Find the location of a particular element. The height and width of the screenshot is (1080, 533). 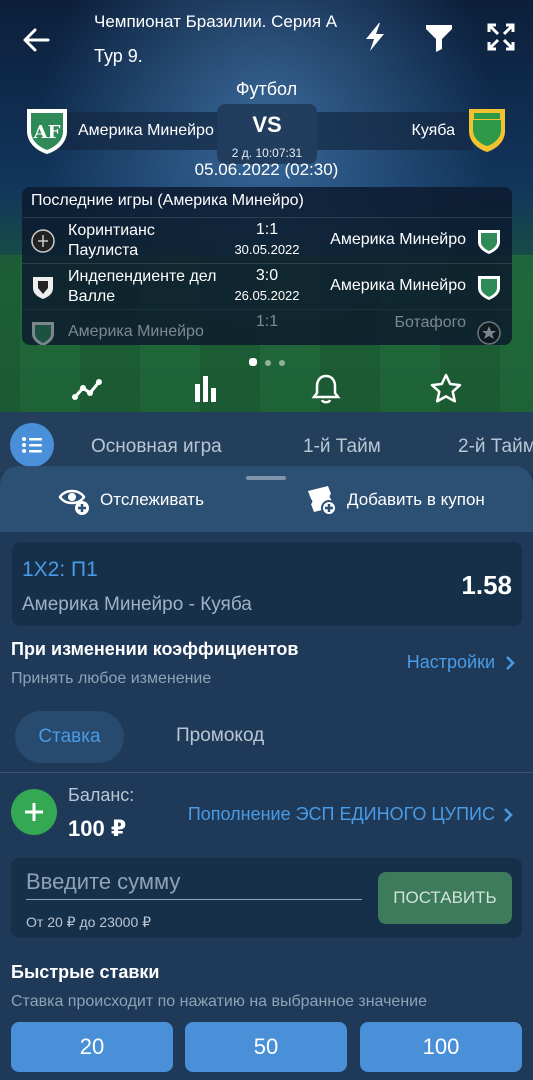

away-team-logo is located at coordinates (487, 130).